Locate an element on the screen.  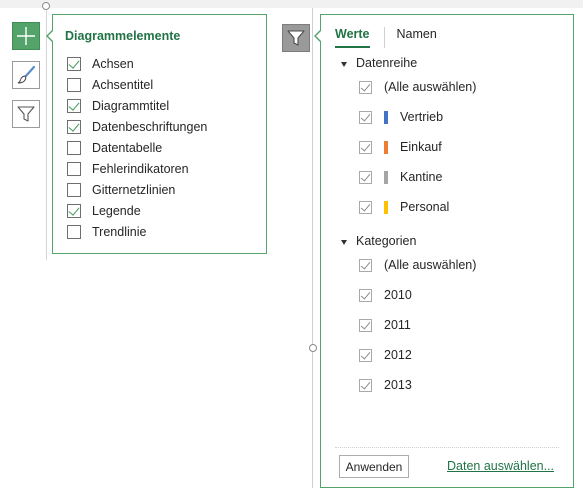
filter-item: 2012 is located at coordinates (385, 355).